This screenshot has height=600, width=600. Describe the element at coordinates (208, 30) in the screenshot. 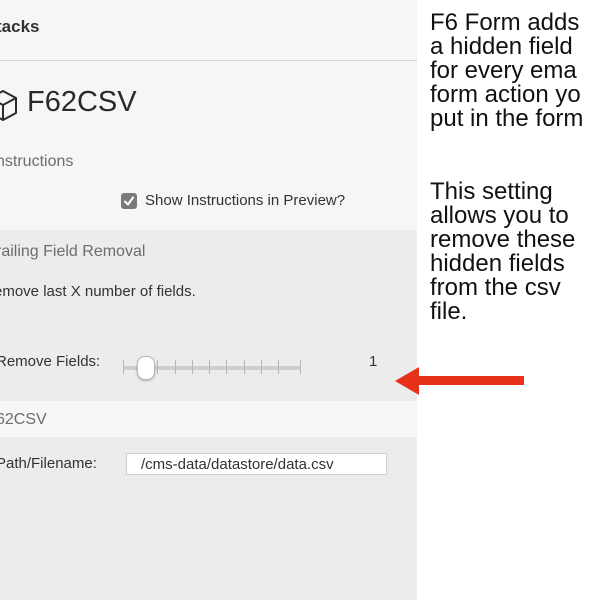

I see `panel-header: tacks` at that location.